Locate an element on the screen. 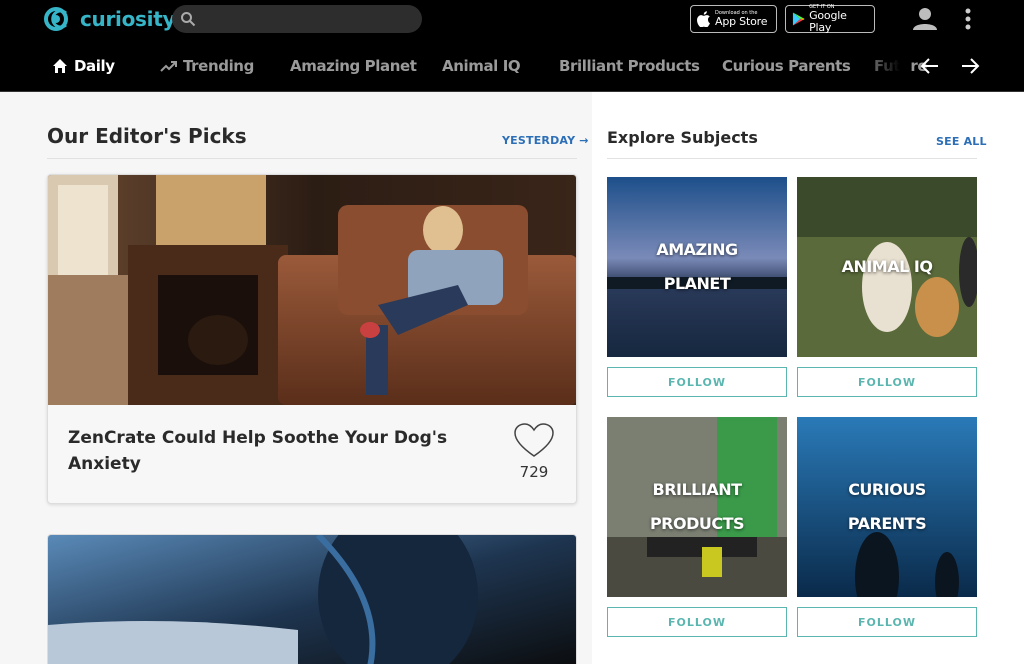 Image resolution: width=1024 pixels, height=664 pixels. subject-label: AMAZING PLANET is located at coordinates (697, 266).